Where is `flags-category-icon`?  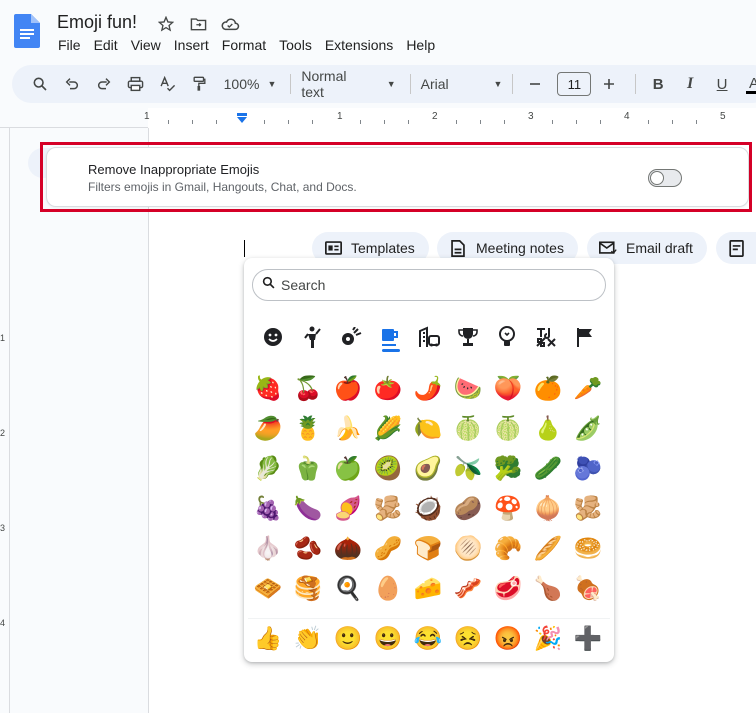
flags-category-icon is located at coordinates (584, 337).